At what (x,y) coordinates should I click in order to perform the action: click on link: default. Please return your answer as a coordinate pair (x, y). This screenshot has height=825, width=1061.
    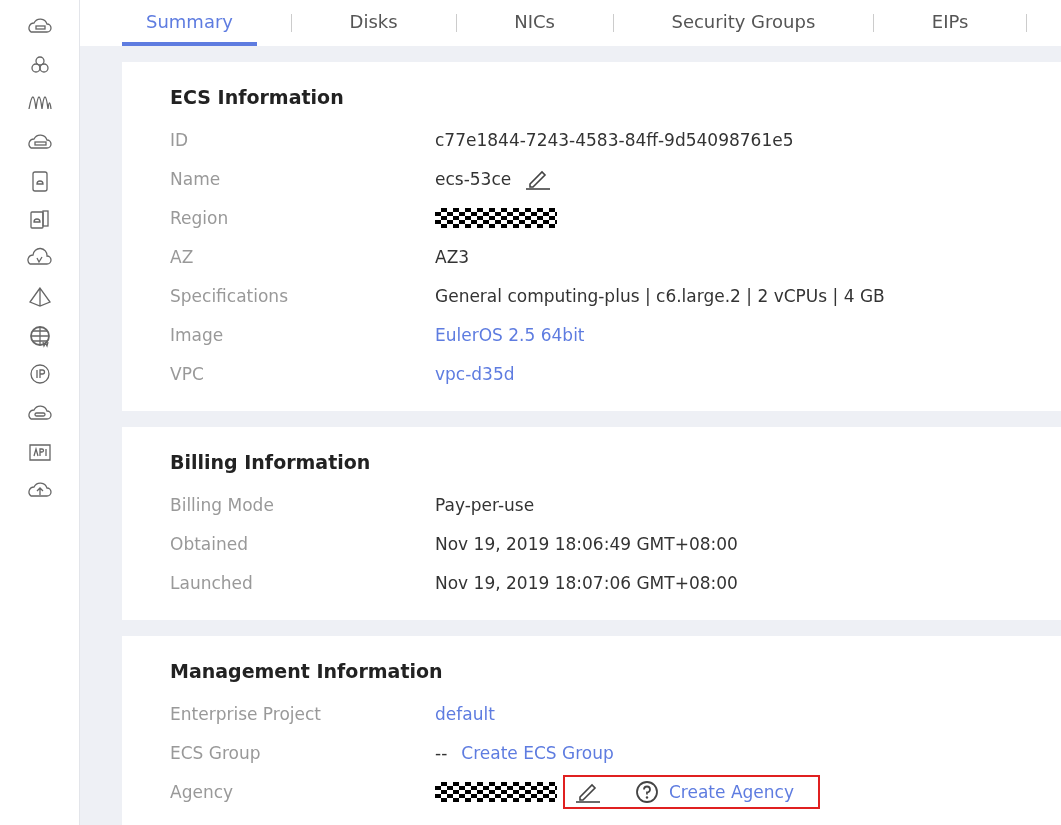
    Looking at the image, I should click on (465, 713).